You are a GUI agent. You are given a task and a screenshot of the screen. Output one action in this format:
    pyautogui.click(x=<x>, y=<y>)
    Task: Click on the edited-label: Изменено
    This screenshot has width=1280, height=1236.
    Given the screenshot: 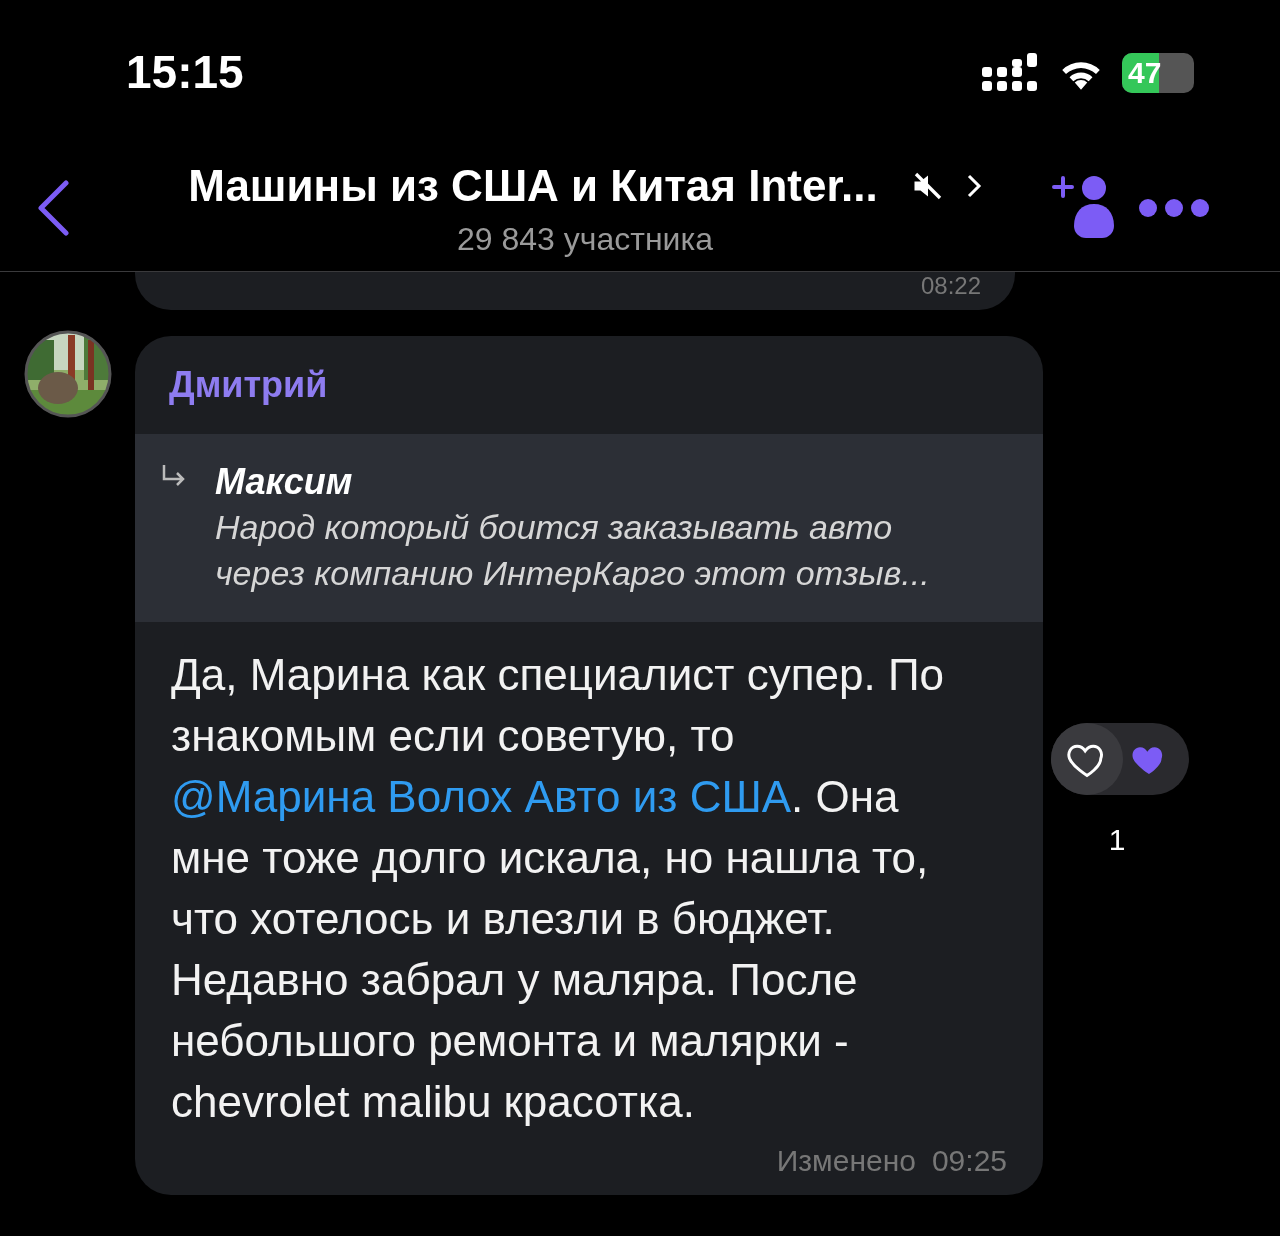 What is the action you would take?
    pyautogui.click(x=846, y=1161)
    